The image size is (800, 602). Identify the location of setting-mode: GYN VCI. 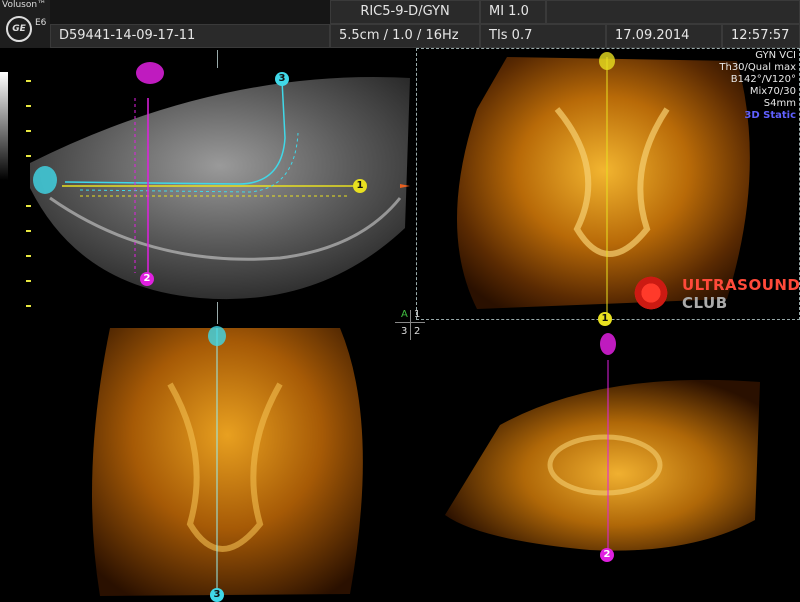
(775, 55).